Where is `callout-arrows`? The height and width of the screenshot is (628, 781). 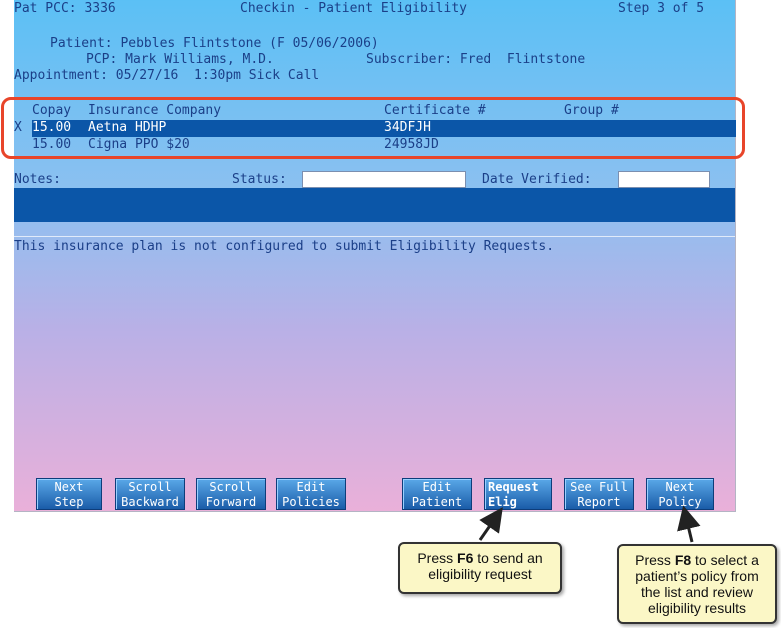
callout-arrows is located at coordinates (589, 524).